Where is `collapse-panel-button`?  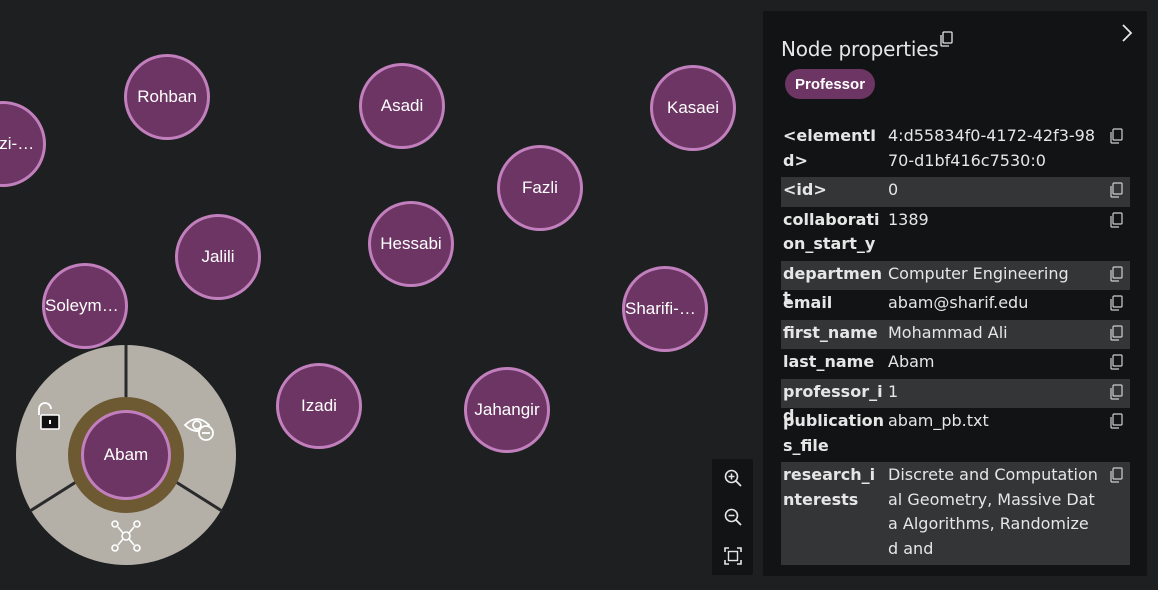 collapse-panel-button is located at coordinates (1127, 33).